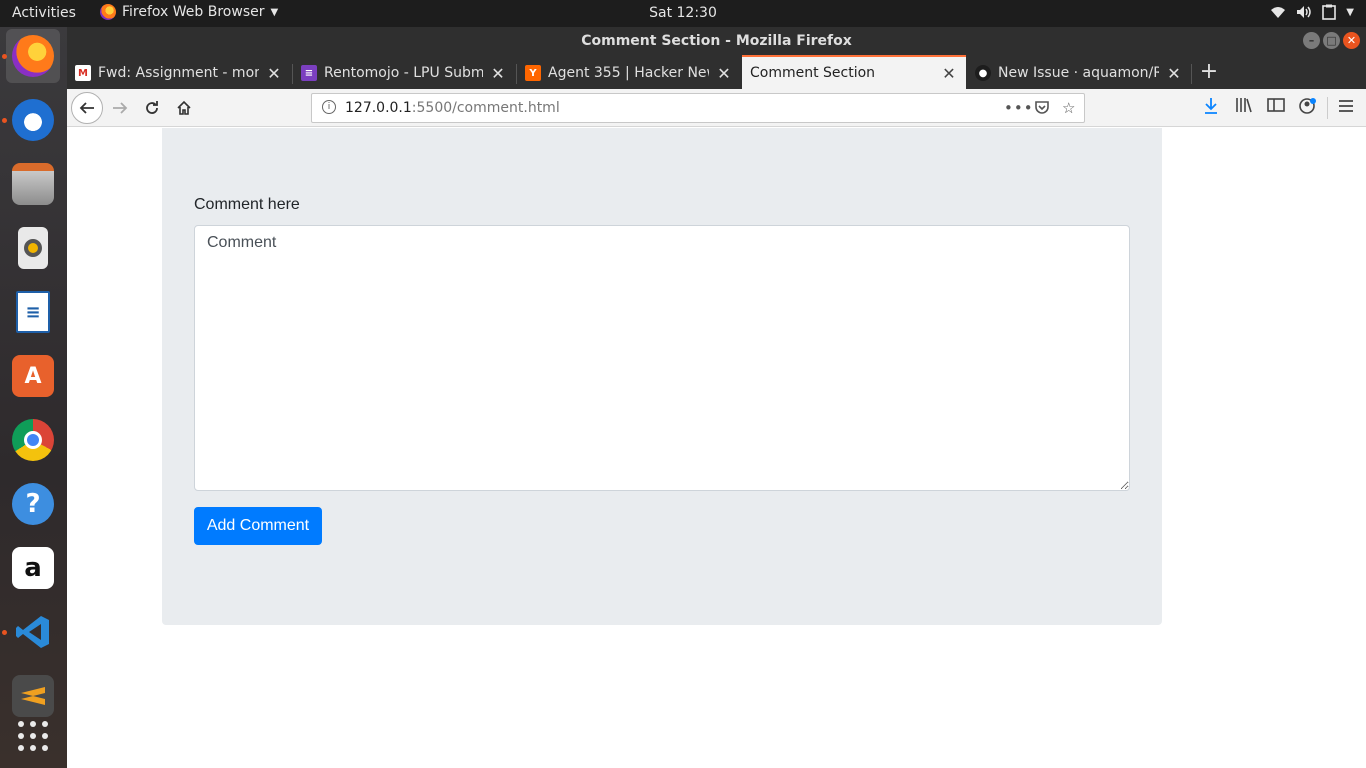 This screenshot has height=768, width=1366. I want to click on library-button, so click(1244, 108).